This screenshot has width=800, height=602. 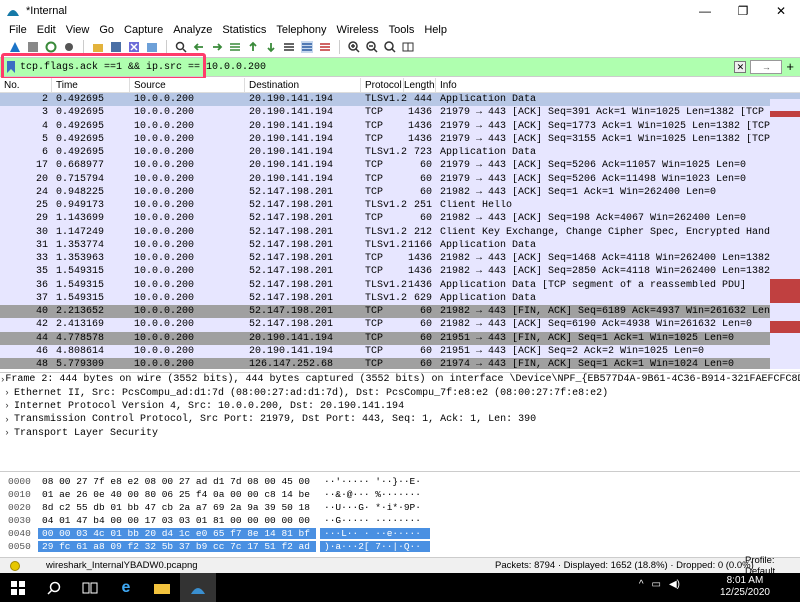 What do you see at coordinates (192, 30) in the screenshot?
I see `menu-analyze: Analyze` at bounding box center [192, 30].